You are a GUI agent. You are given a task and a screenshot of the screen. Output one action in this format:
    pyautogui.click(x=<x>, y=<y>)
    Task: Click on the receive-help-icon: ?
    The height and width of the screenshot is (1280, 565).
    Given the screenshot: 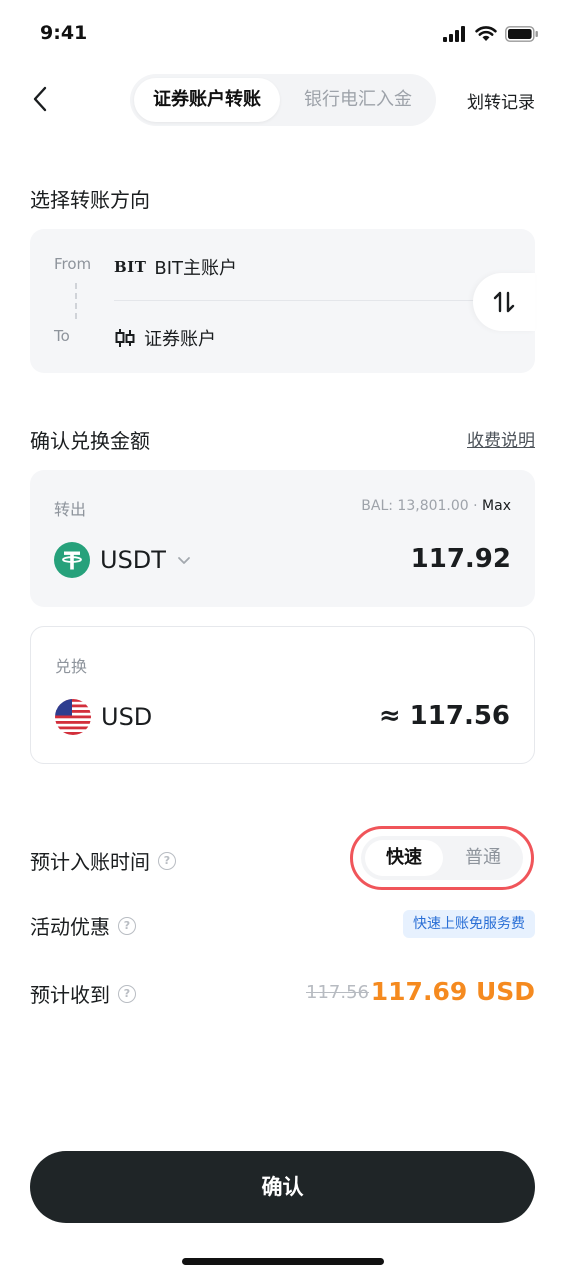 What is the action you would take?
    pyautogui.click(x=127, y=993)
    